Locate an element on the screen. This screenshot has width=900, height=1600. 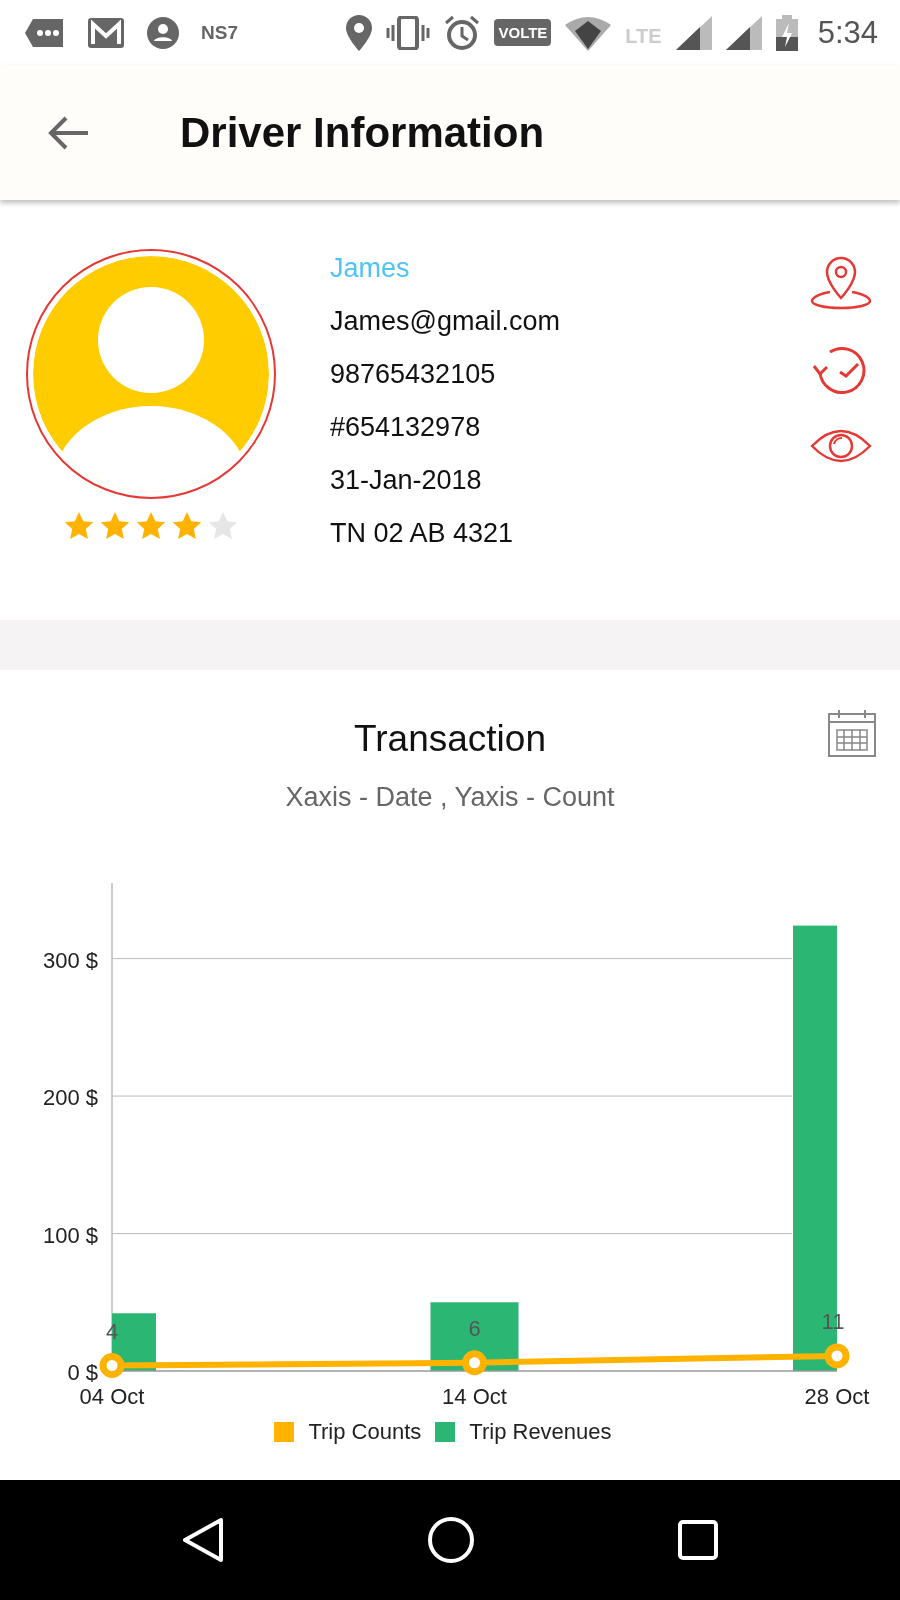
square-recents-icon is located at coordinates (698, 1540).